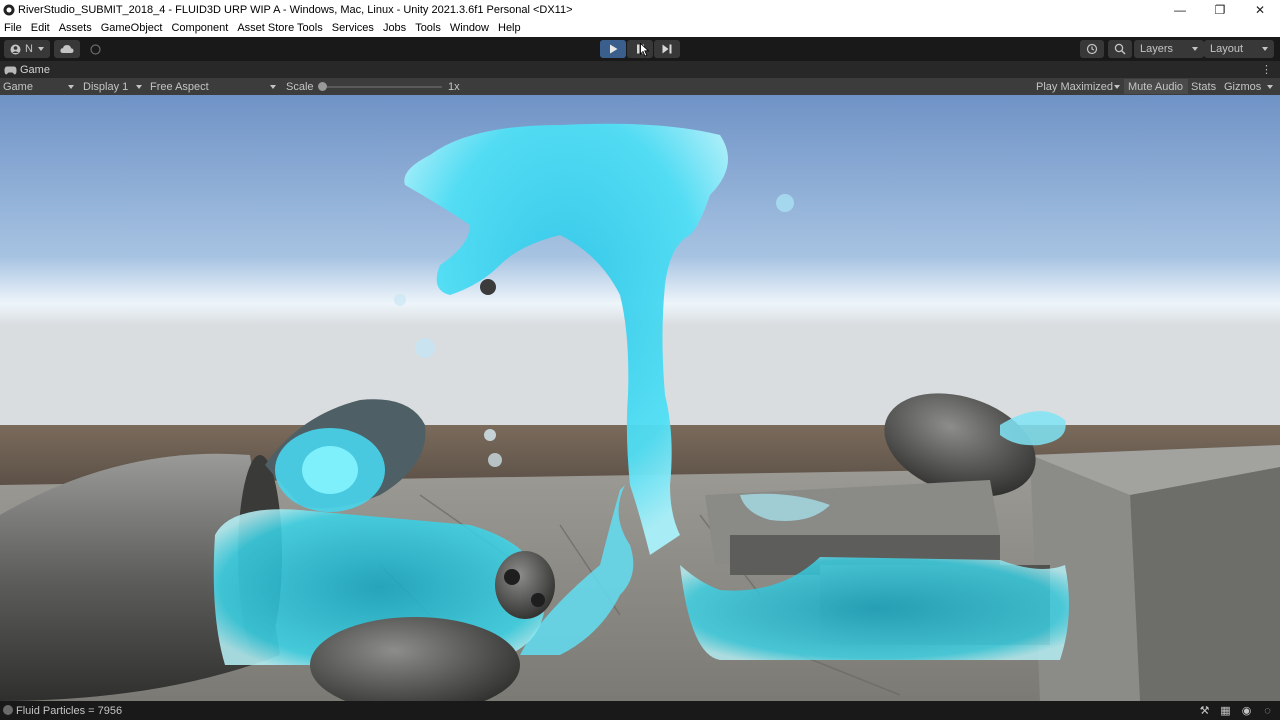 The height and width of the screenshot is (720, 1280). What do you see at coordinates (454, 86) in the screenshot?
I see `scale-value: 1x` at bounding box center [454, 86].